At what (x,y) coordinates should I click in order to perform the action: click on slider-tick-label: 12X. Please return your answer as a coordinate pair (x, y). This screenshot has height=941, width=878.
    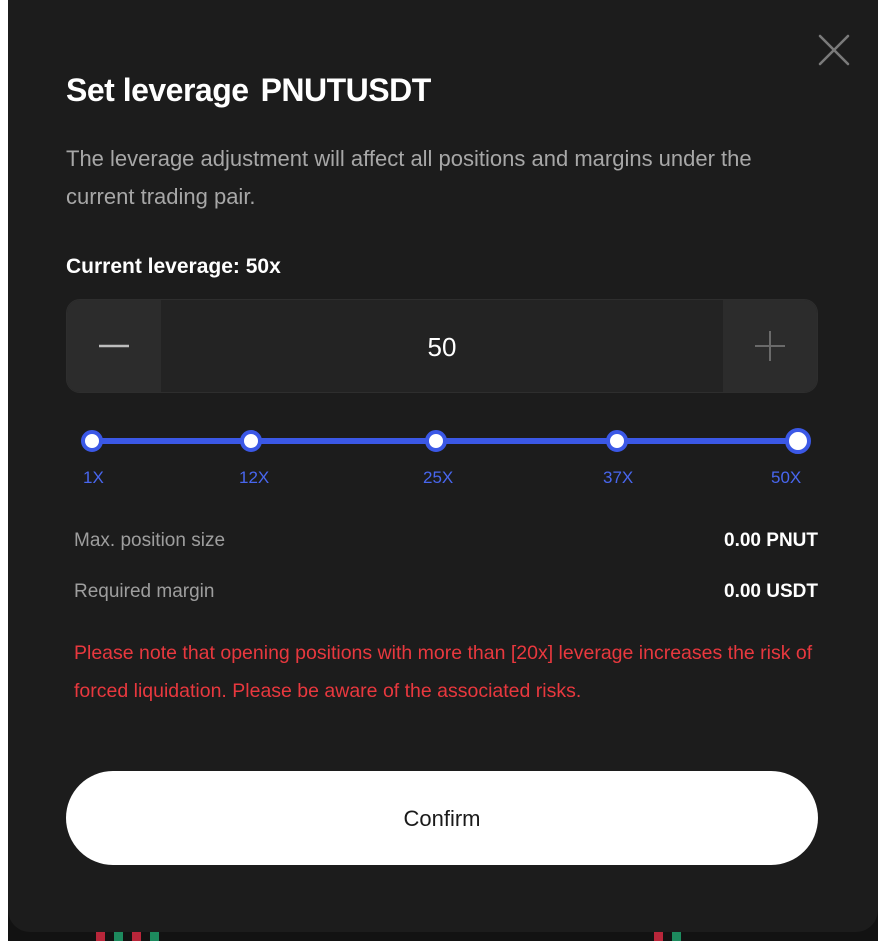
    Looking at the image, I should click on (254, 478).